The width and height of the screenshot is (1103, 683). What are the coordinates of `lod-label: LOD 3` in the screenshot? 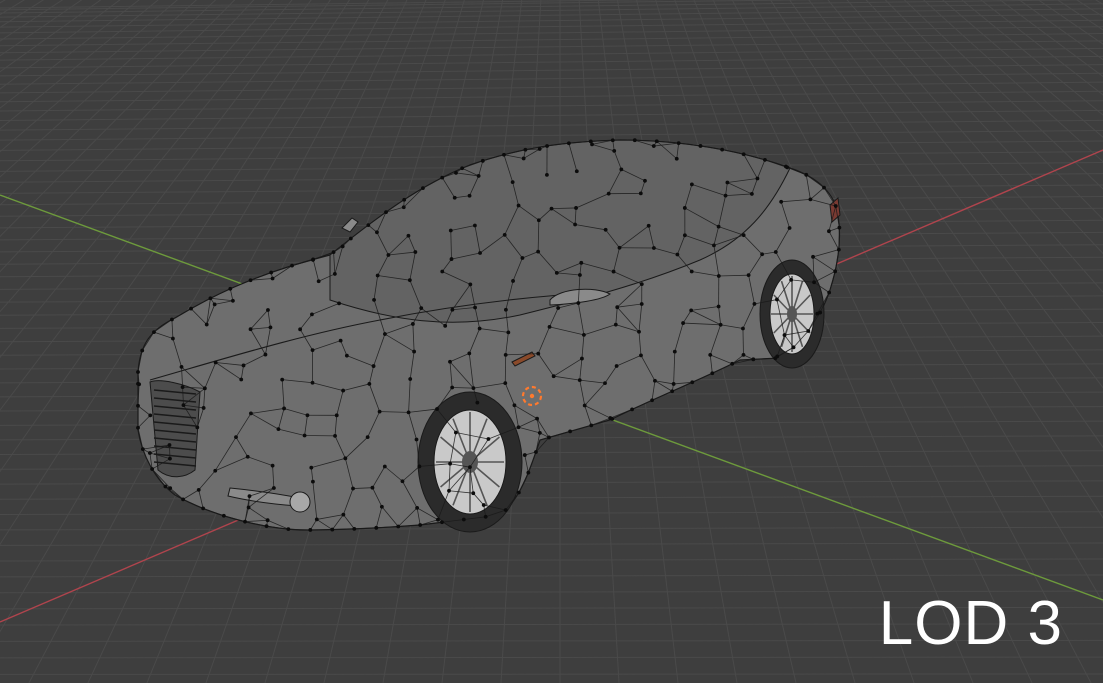 It's located at (970, 623).